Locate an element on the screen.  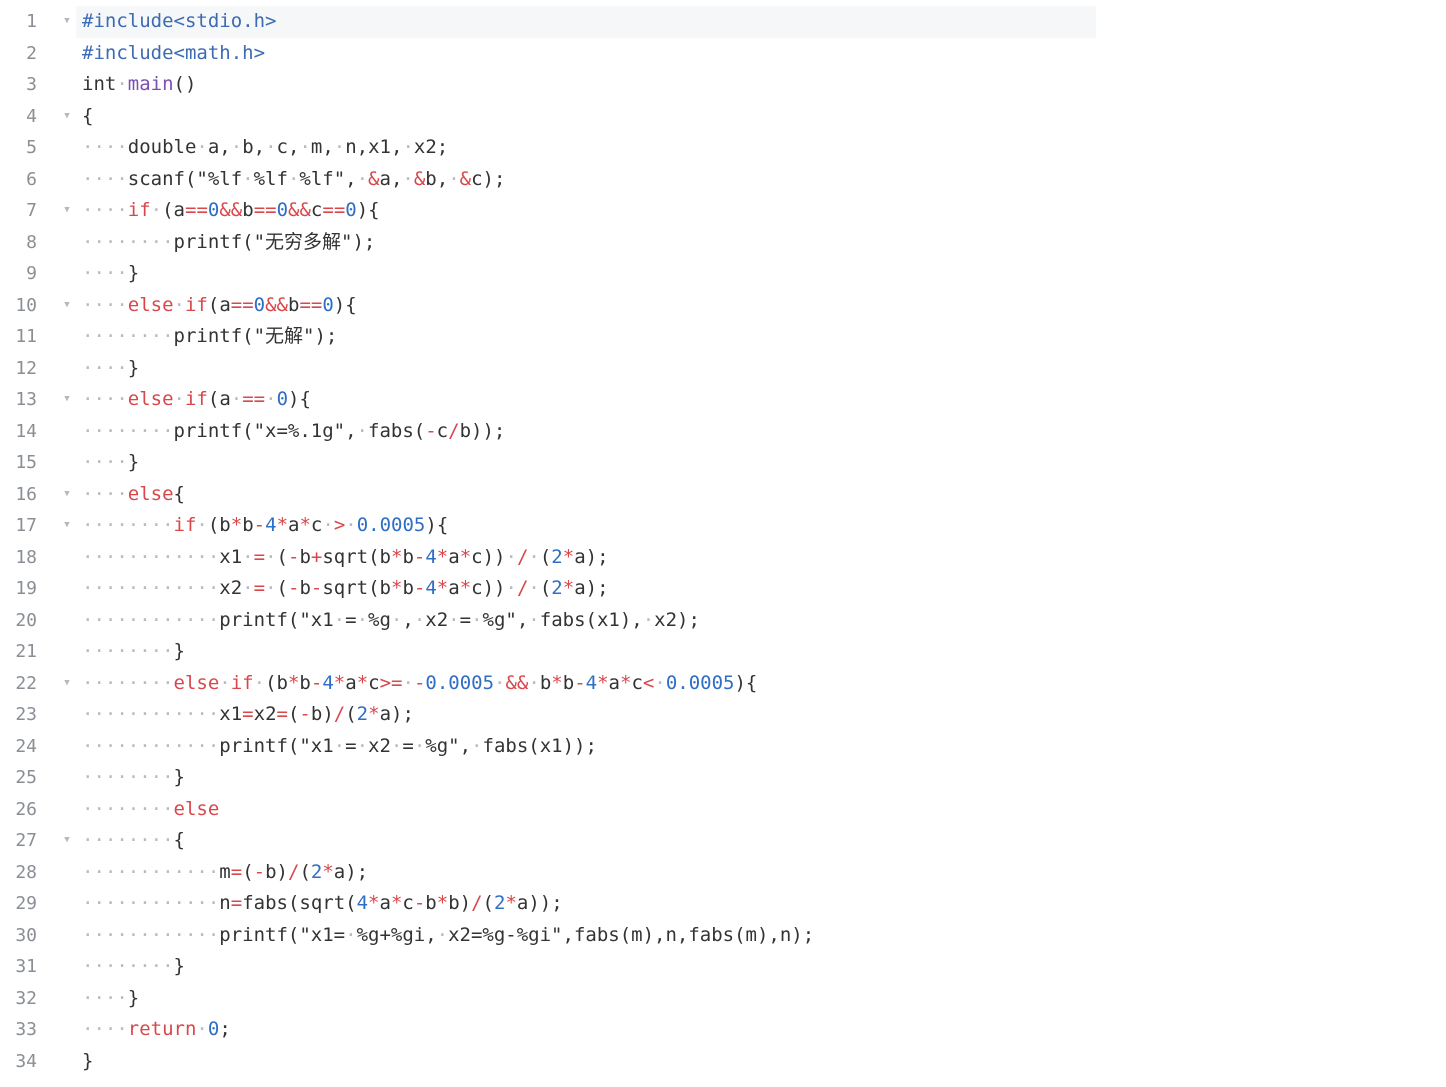
code-line: 1 ▼ #include<stdio.h> is located at coordinates (723, 22).